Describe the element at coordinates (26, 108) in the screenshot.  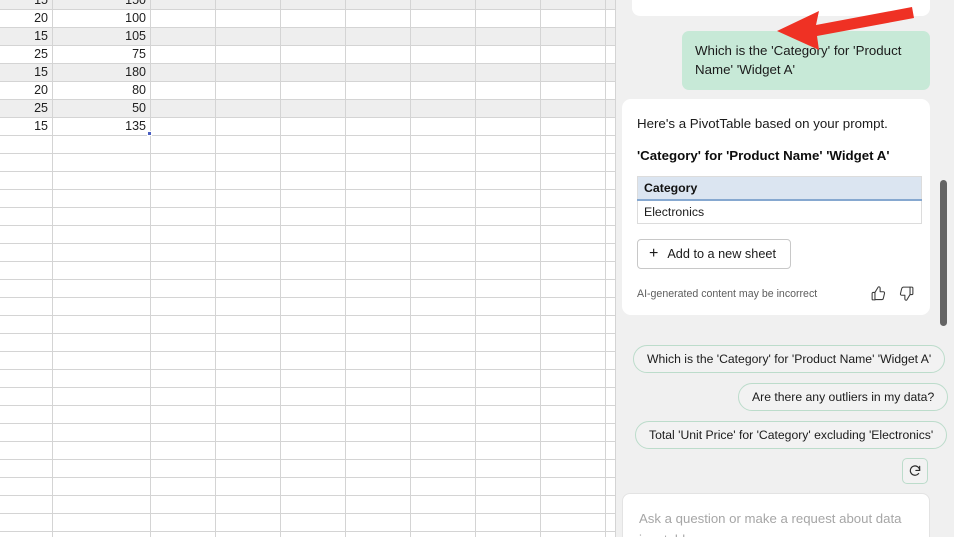
I see `grid-cell: 25` at that location.